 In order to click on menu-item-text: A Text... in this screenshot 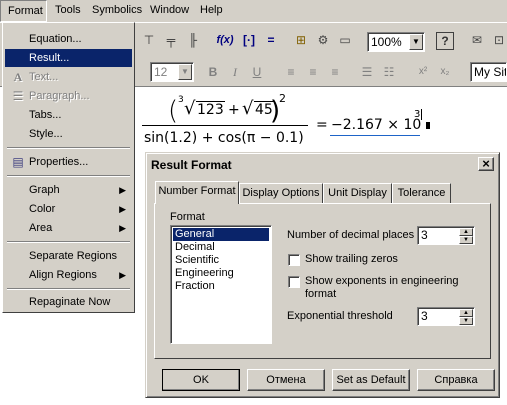, I will do `click(68, 77)`.